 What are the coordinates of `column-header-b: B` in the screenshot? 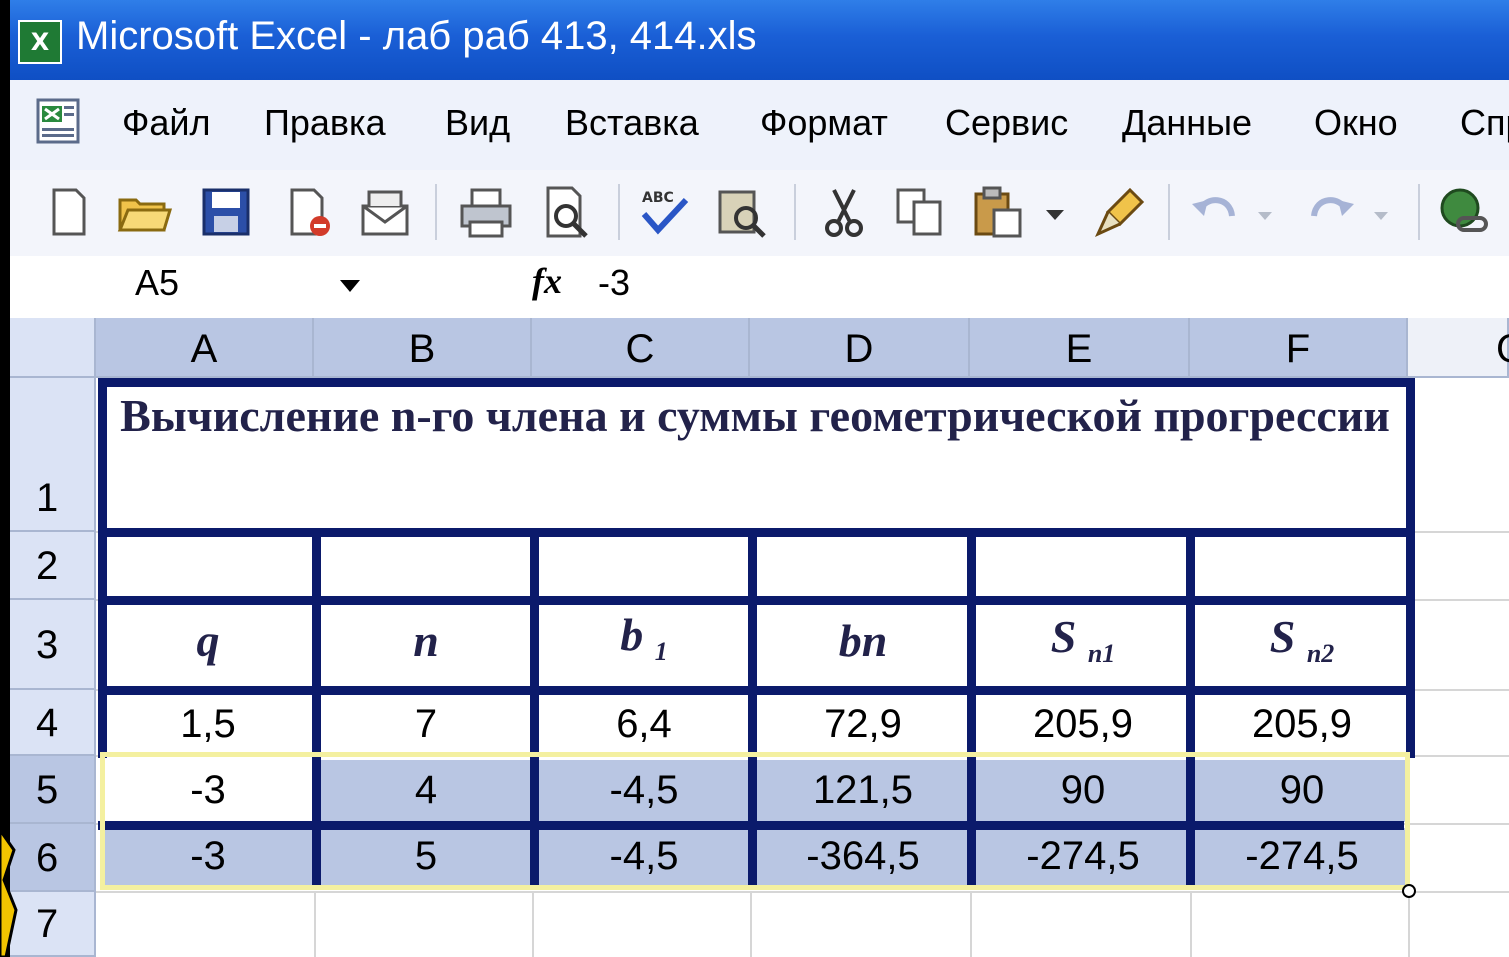 It's located at (423, 348).